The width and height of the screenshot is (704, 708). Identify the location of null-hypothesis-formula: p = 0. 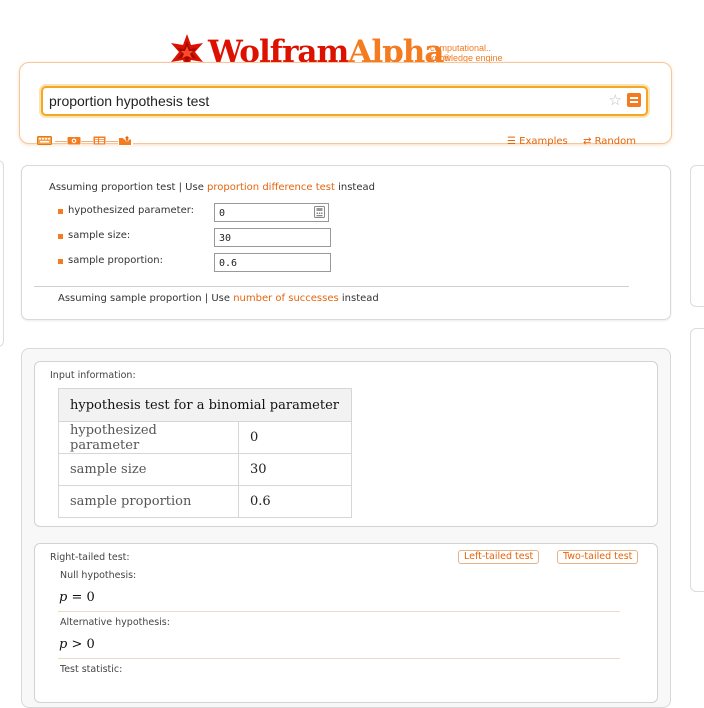
(77, 597).